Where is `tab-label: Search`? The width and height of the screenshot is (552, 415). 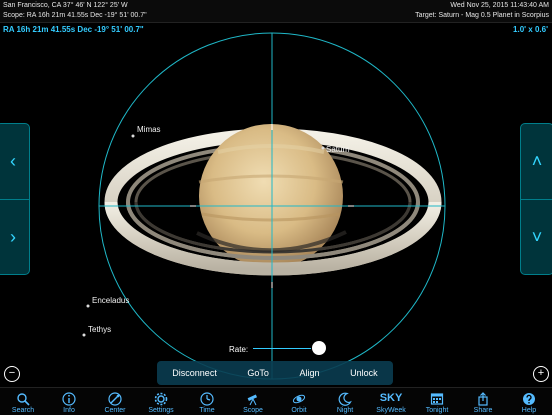 tab-label: Search is located at coordinates (23, 410).